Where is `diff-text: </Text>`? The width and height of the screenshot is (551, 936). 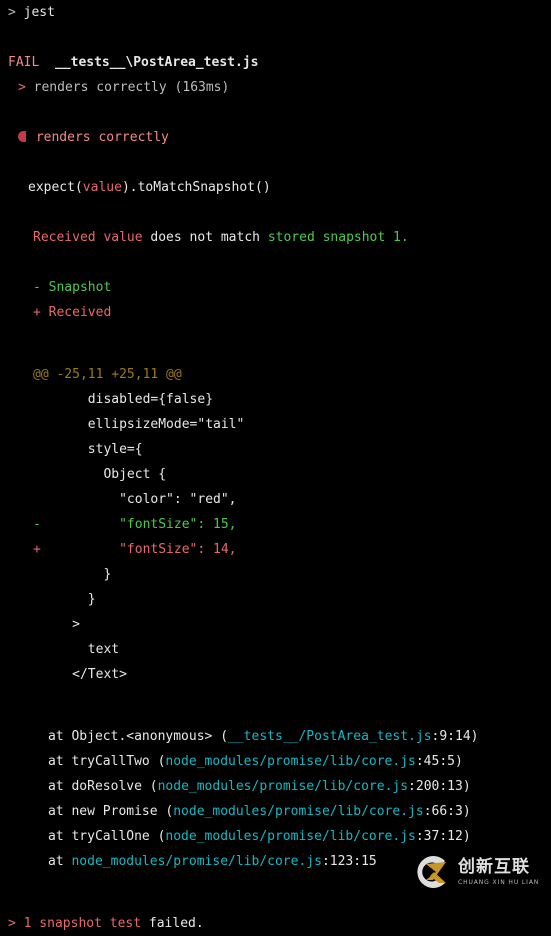 diff-text: </Text> is located at coordinates (83, 674).